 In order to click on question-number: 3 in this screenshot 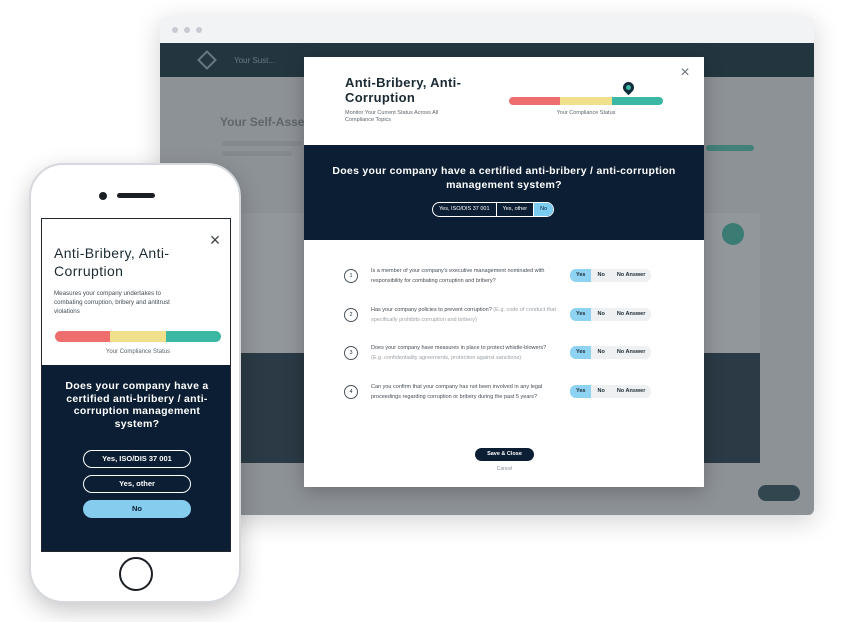, I will do `click(351, 353)`.